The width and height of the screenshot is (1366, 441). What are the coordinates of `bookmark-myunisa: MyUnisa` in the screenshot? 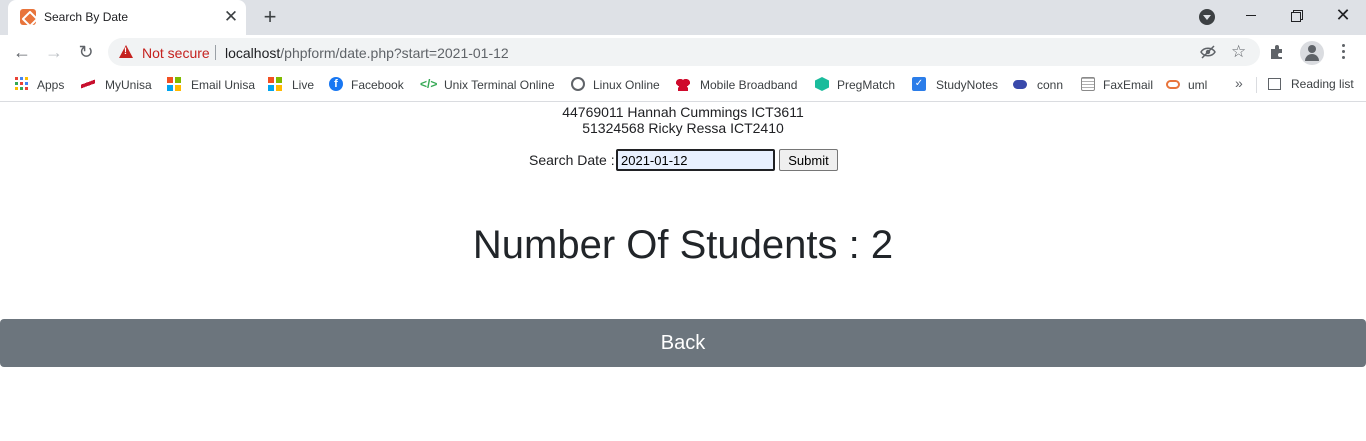 It's located at (117, 85).